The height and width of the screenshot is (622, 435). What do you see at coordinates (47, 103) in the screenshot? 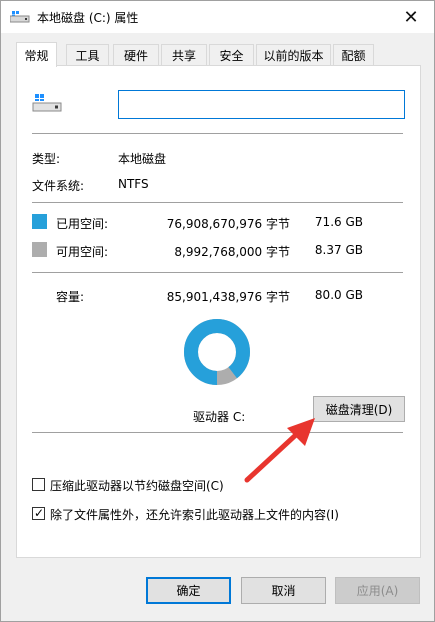
I see `drive-large-icon` at bounding box center [47, 103].